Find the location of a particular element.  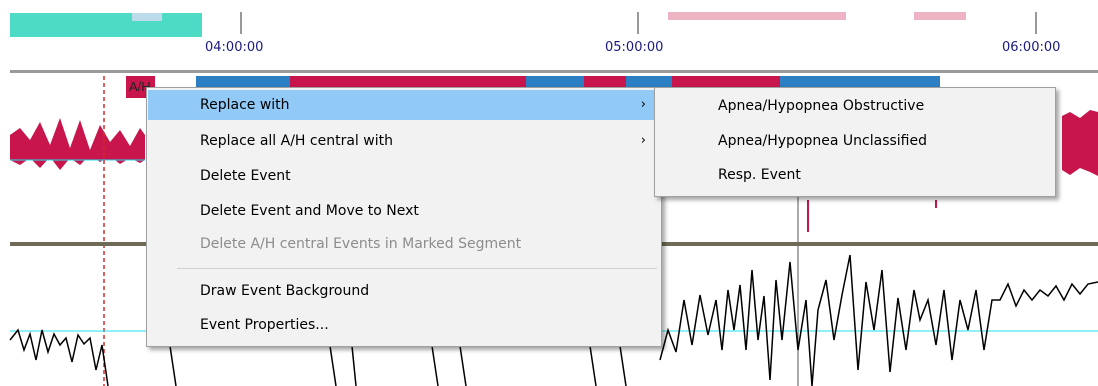

menu-item-replace-with: Replace with › is located at coordinates (404, 105).